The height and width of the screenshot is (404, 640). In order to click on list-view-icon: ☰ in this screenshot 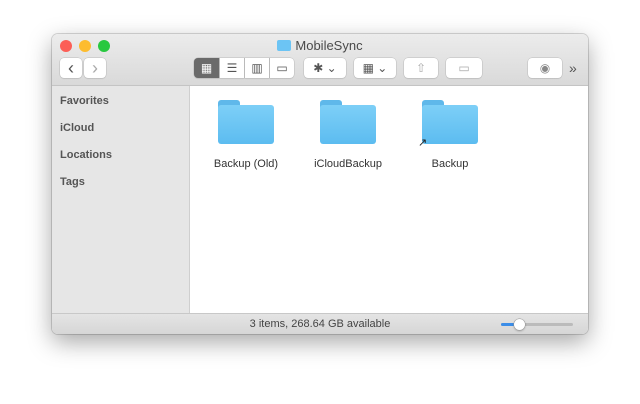, I will do `click(232, 68)`.